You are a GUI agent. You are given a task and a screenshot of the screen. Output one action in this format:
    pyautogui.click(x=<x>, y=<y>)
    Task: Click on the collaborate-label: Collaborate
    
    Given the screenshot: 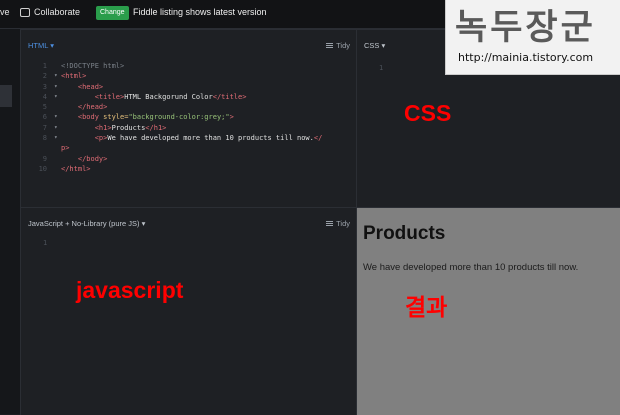 What is the action you would take?
    pyautogui.click(x=57, y=12)
    